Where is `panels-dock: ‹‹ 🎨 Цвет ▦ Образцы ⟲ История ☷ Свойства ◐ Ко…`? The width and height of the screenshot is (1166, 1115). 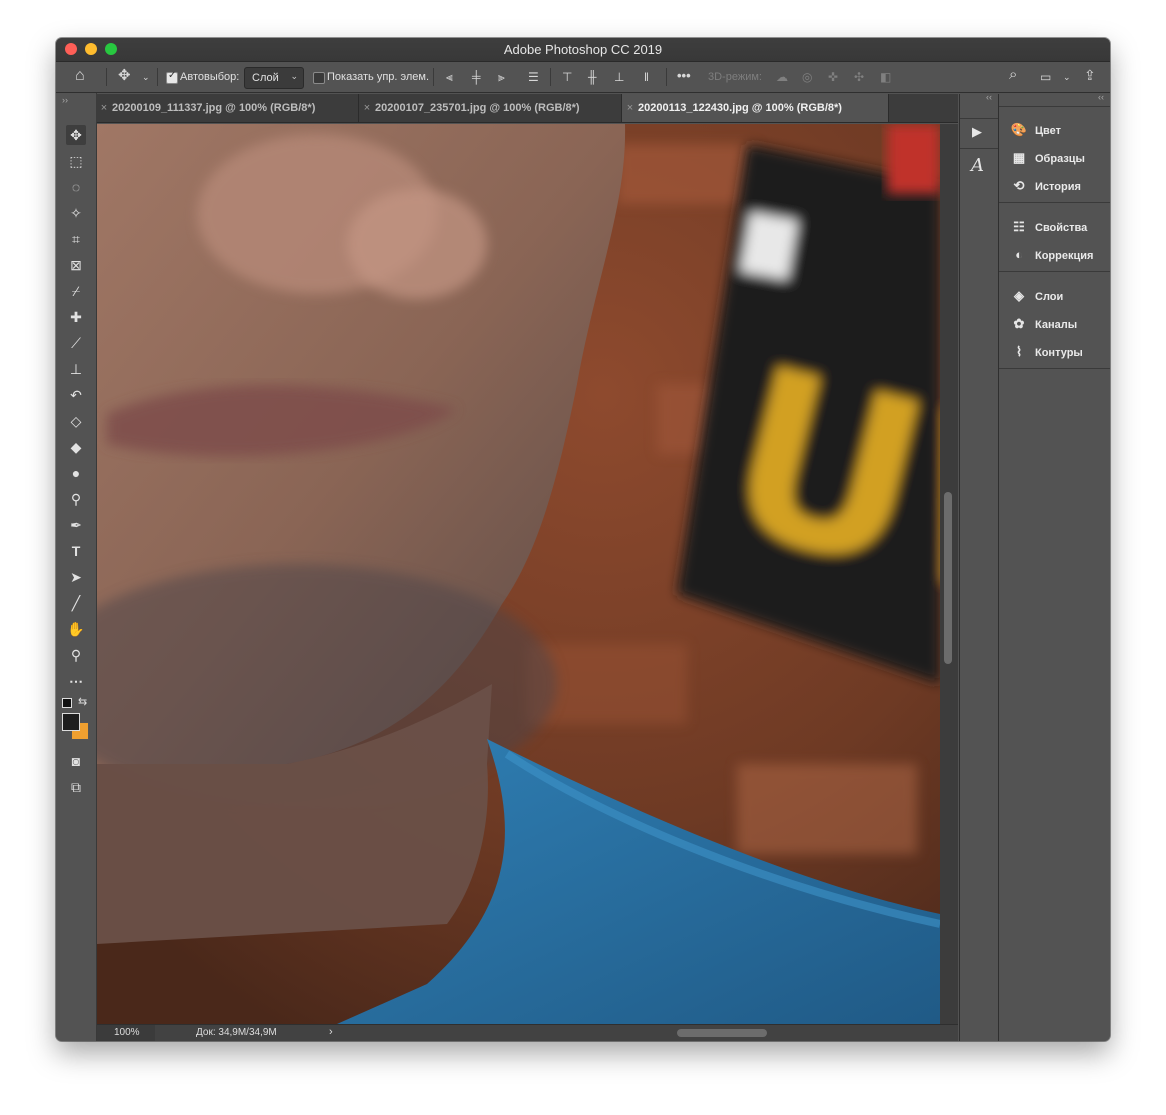 panels-dock: ‹‹ 🎨 Цвет ▦ Образцы ⟲ История ☷ Свойства ◐ Ко… is located at coordinates (1054, 566).